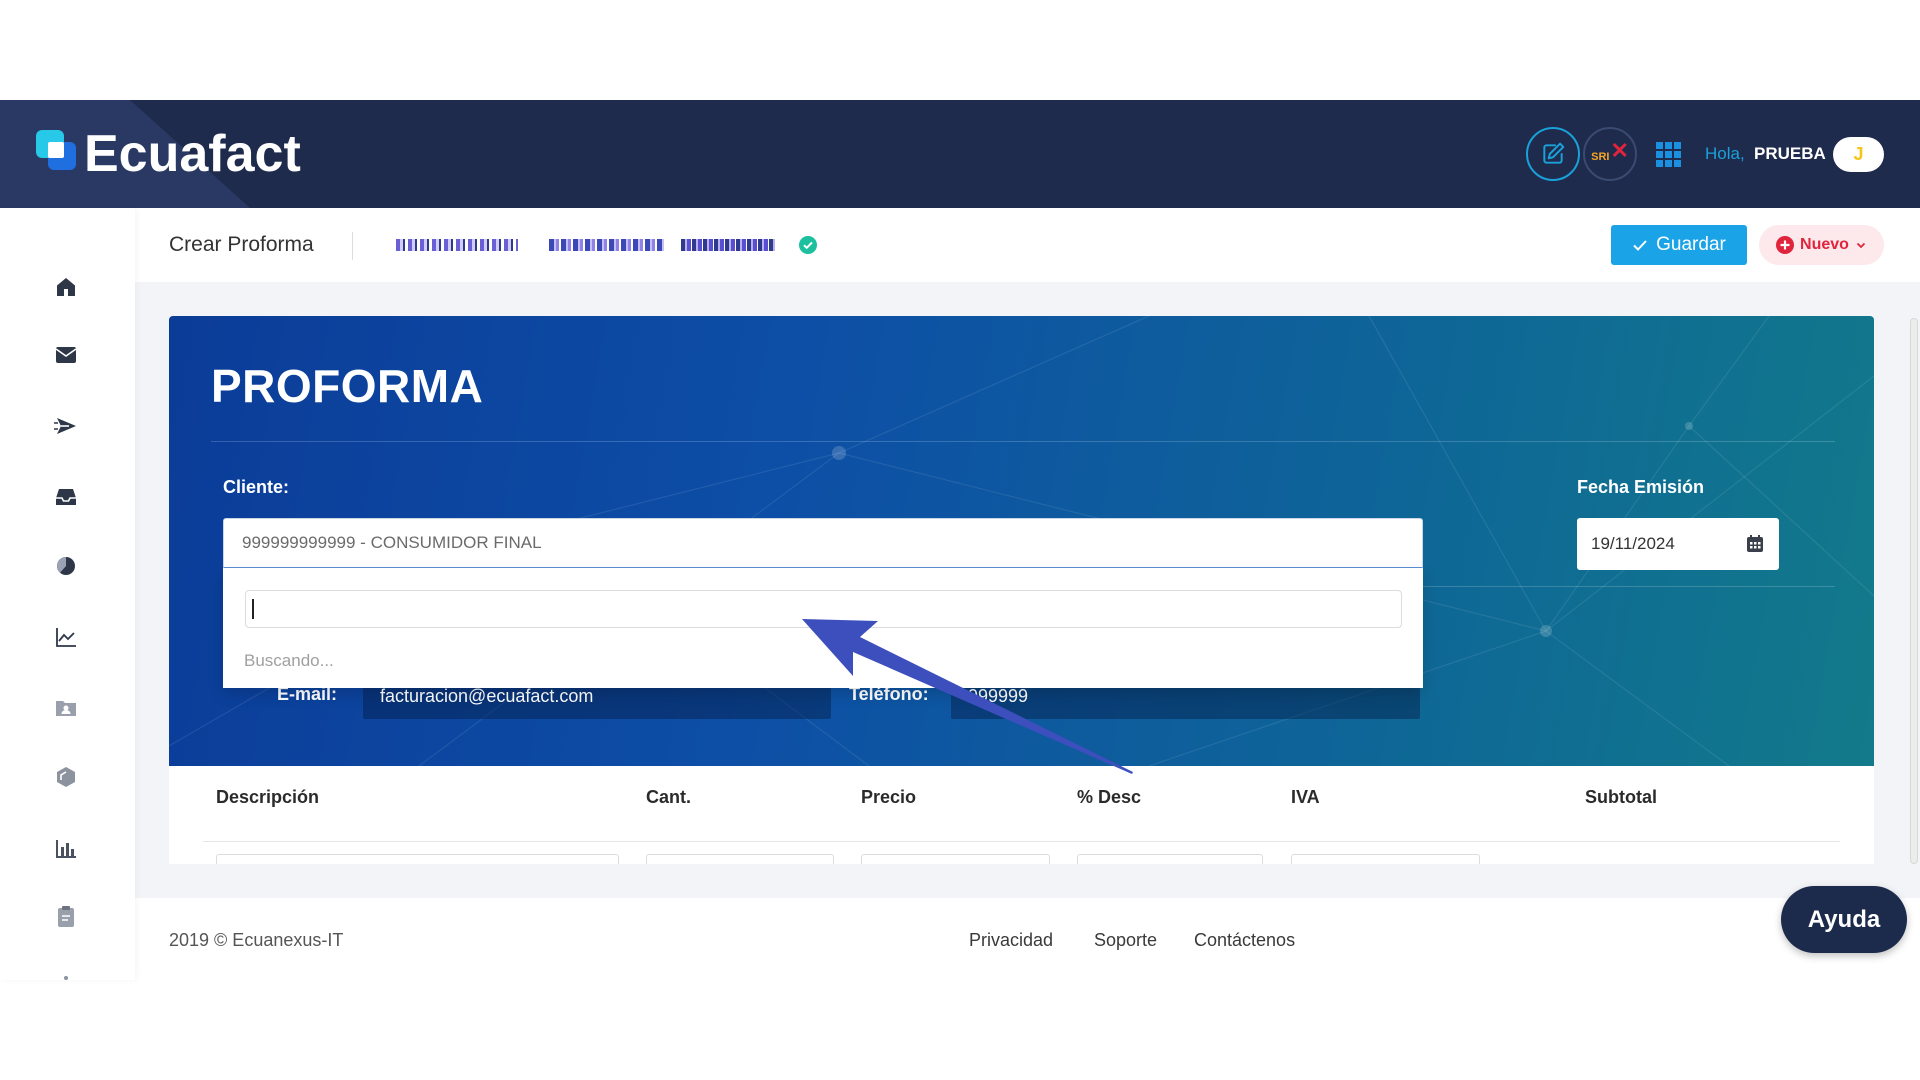 The width and height of the screenshot is (1920, 1080). What do you see at coordinates (66, 566) in the screenshot?
I see `pie-chart-icon` at bounding box center [66, 566].